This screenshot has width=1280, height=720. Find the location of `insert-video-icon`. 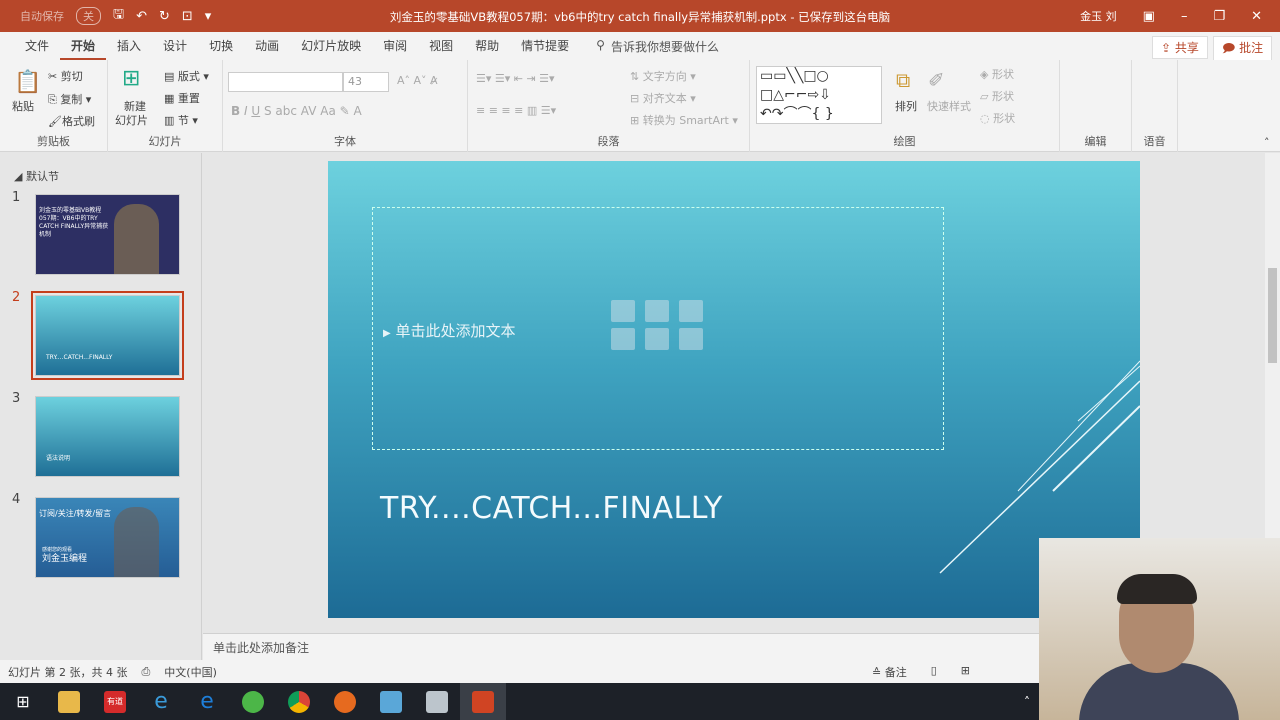

insert-video-icon is located at coordinates (691, 339).